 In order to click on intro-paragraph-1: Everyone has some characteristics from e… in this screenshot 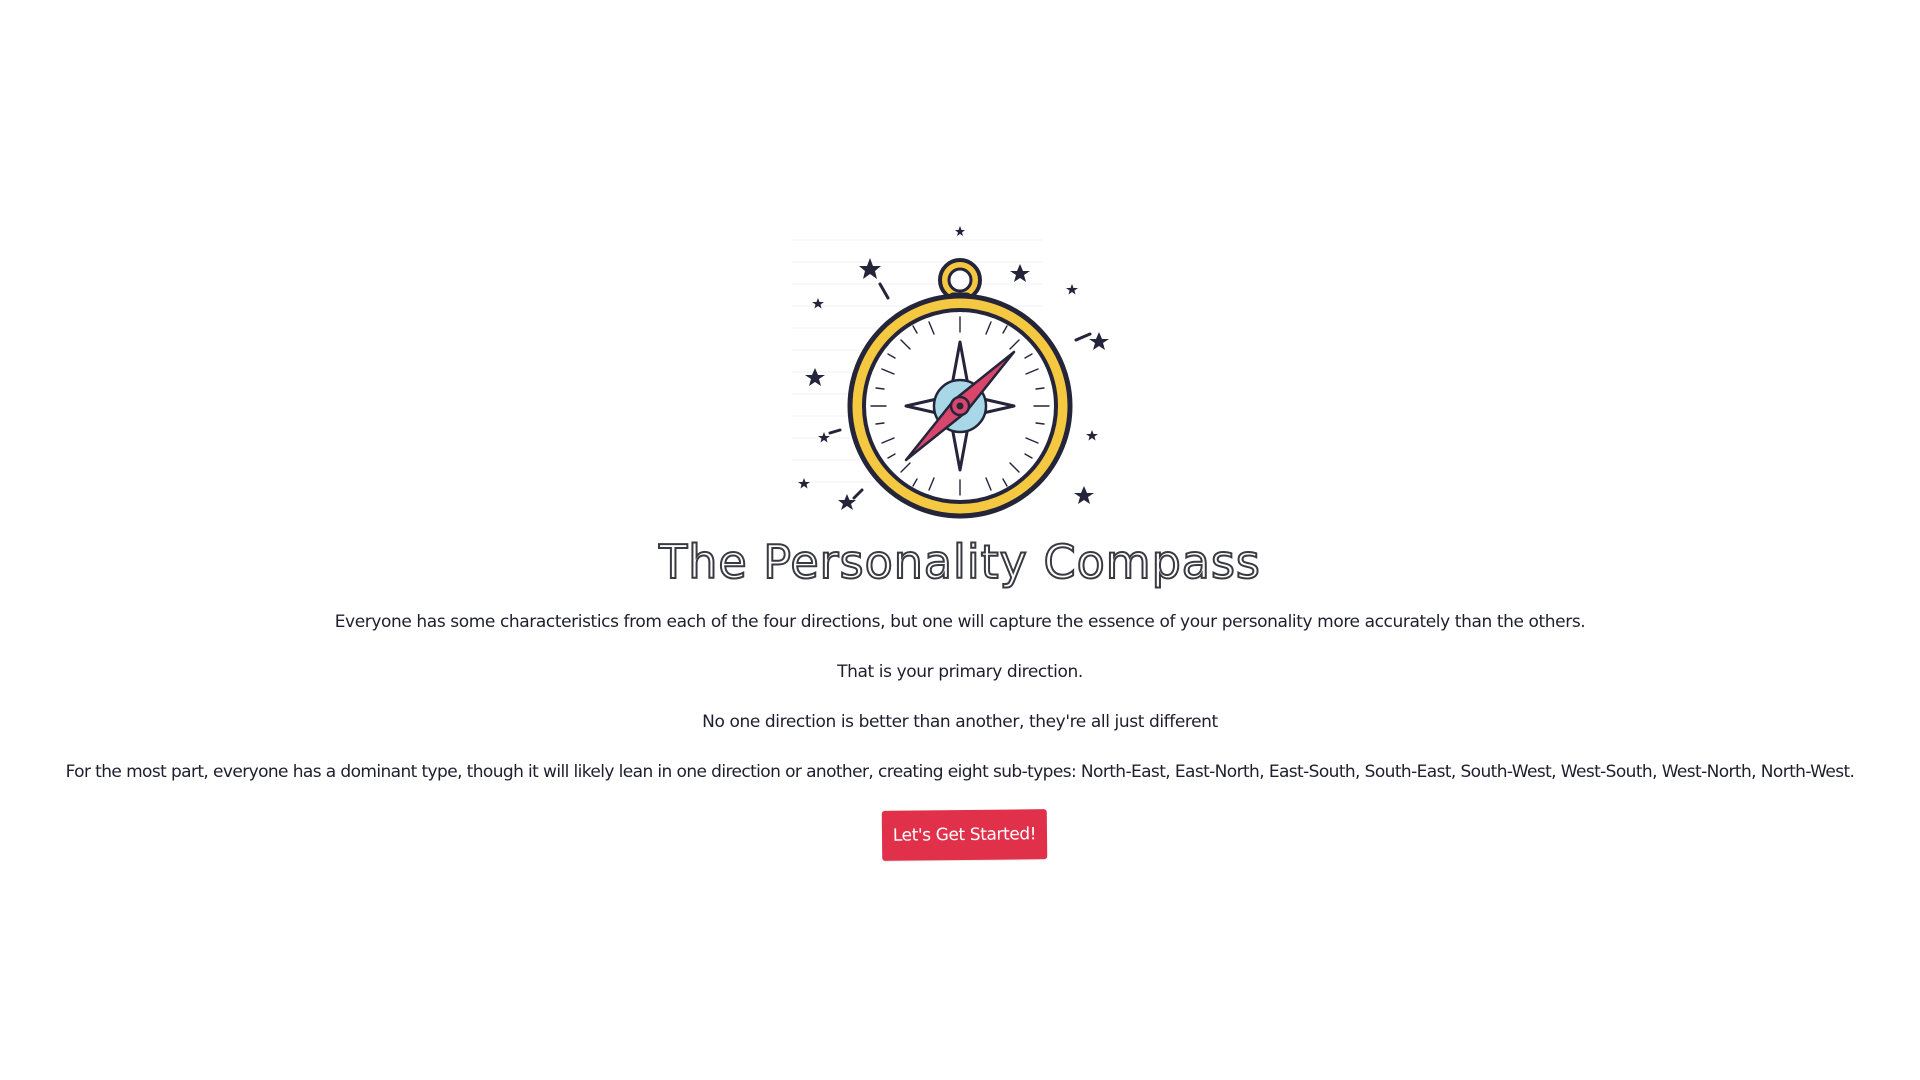, I will do `click(960, 622)`.